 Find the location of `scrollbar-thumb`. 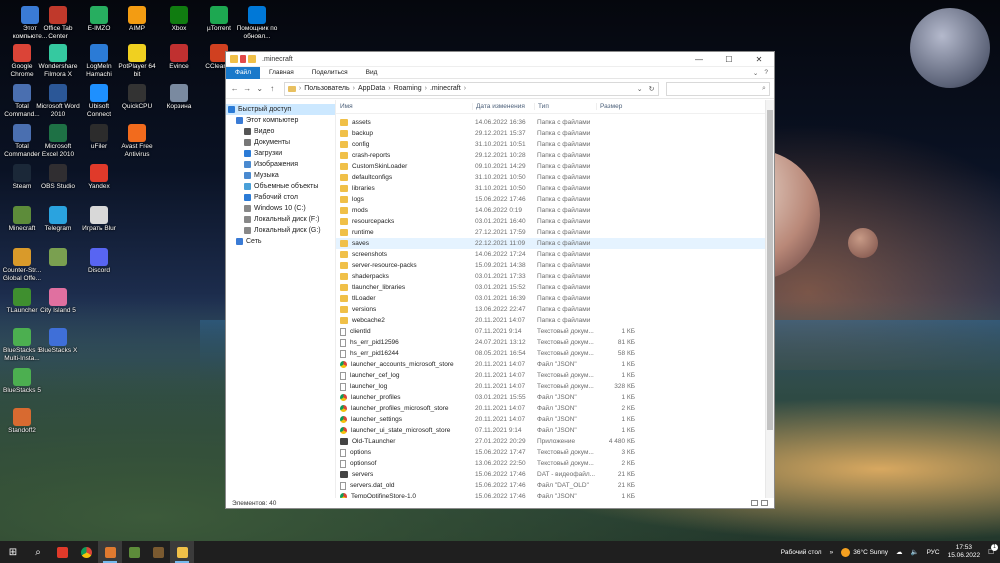

scrollbar-thumb is located at coordinates (770, 270).